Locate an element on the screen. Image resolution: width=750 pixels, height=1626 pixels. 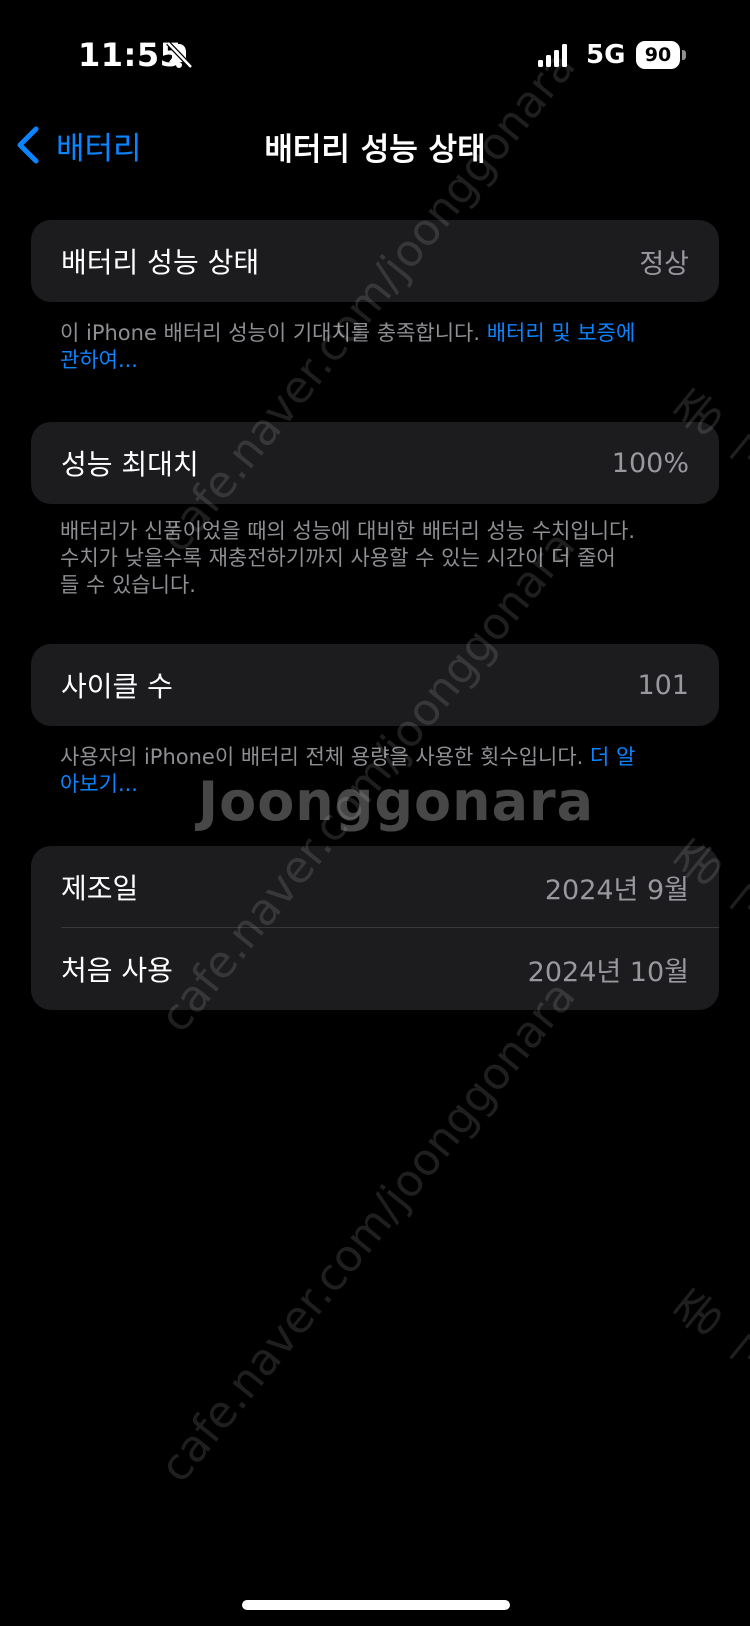
navigation-bar: 배터리 배터리 성능 상태 is located at coordinates (375, 145).